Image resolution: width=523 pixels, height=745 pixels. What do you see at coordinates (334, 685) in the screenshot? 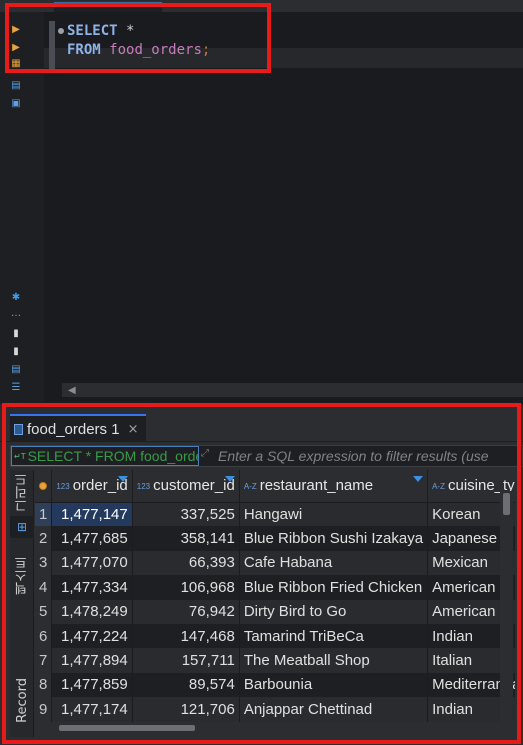
I see `cell-restaurant-name: Barbounia` at bounding box center [334, 685].